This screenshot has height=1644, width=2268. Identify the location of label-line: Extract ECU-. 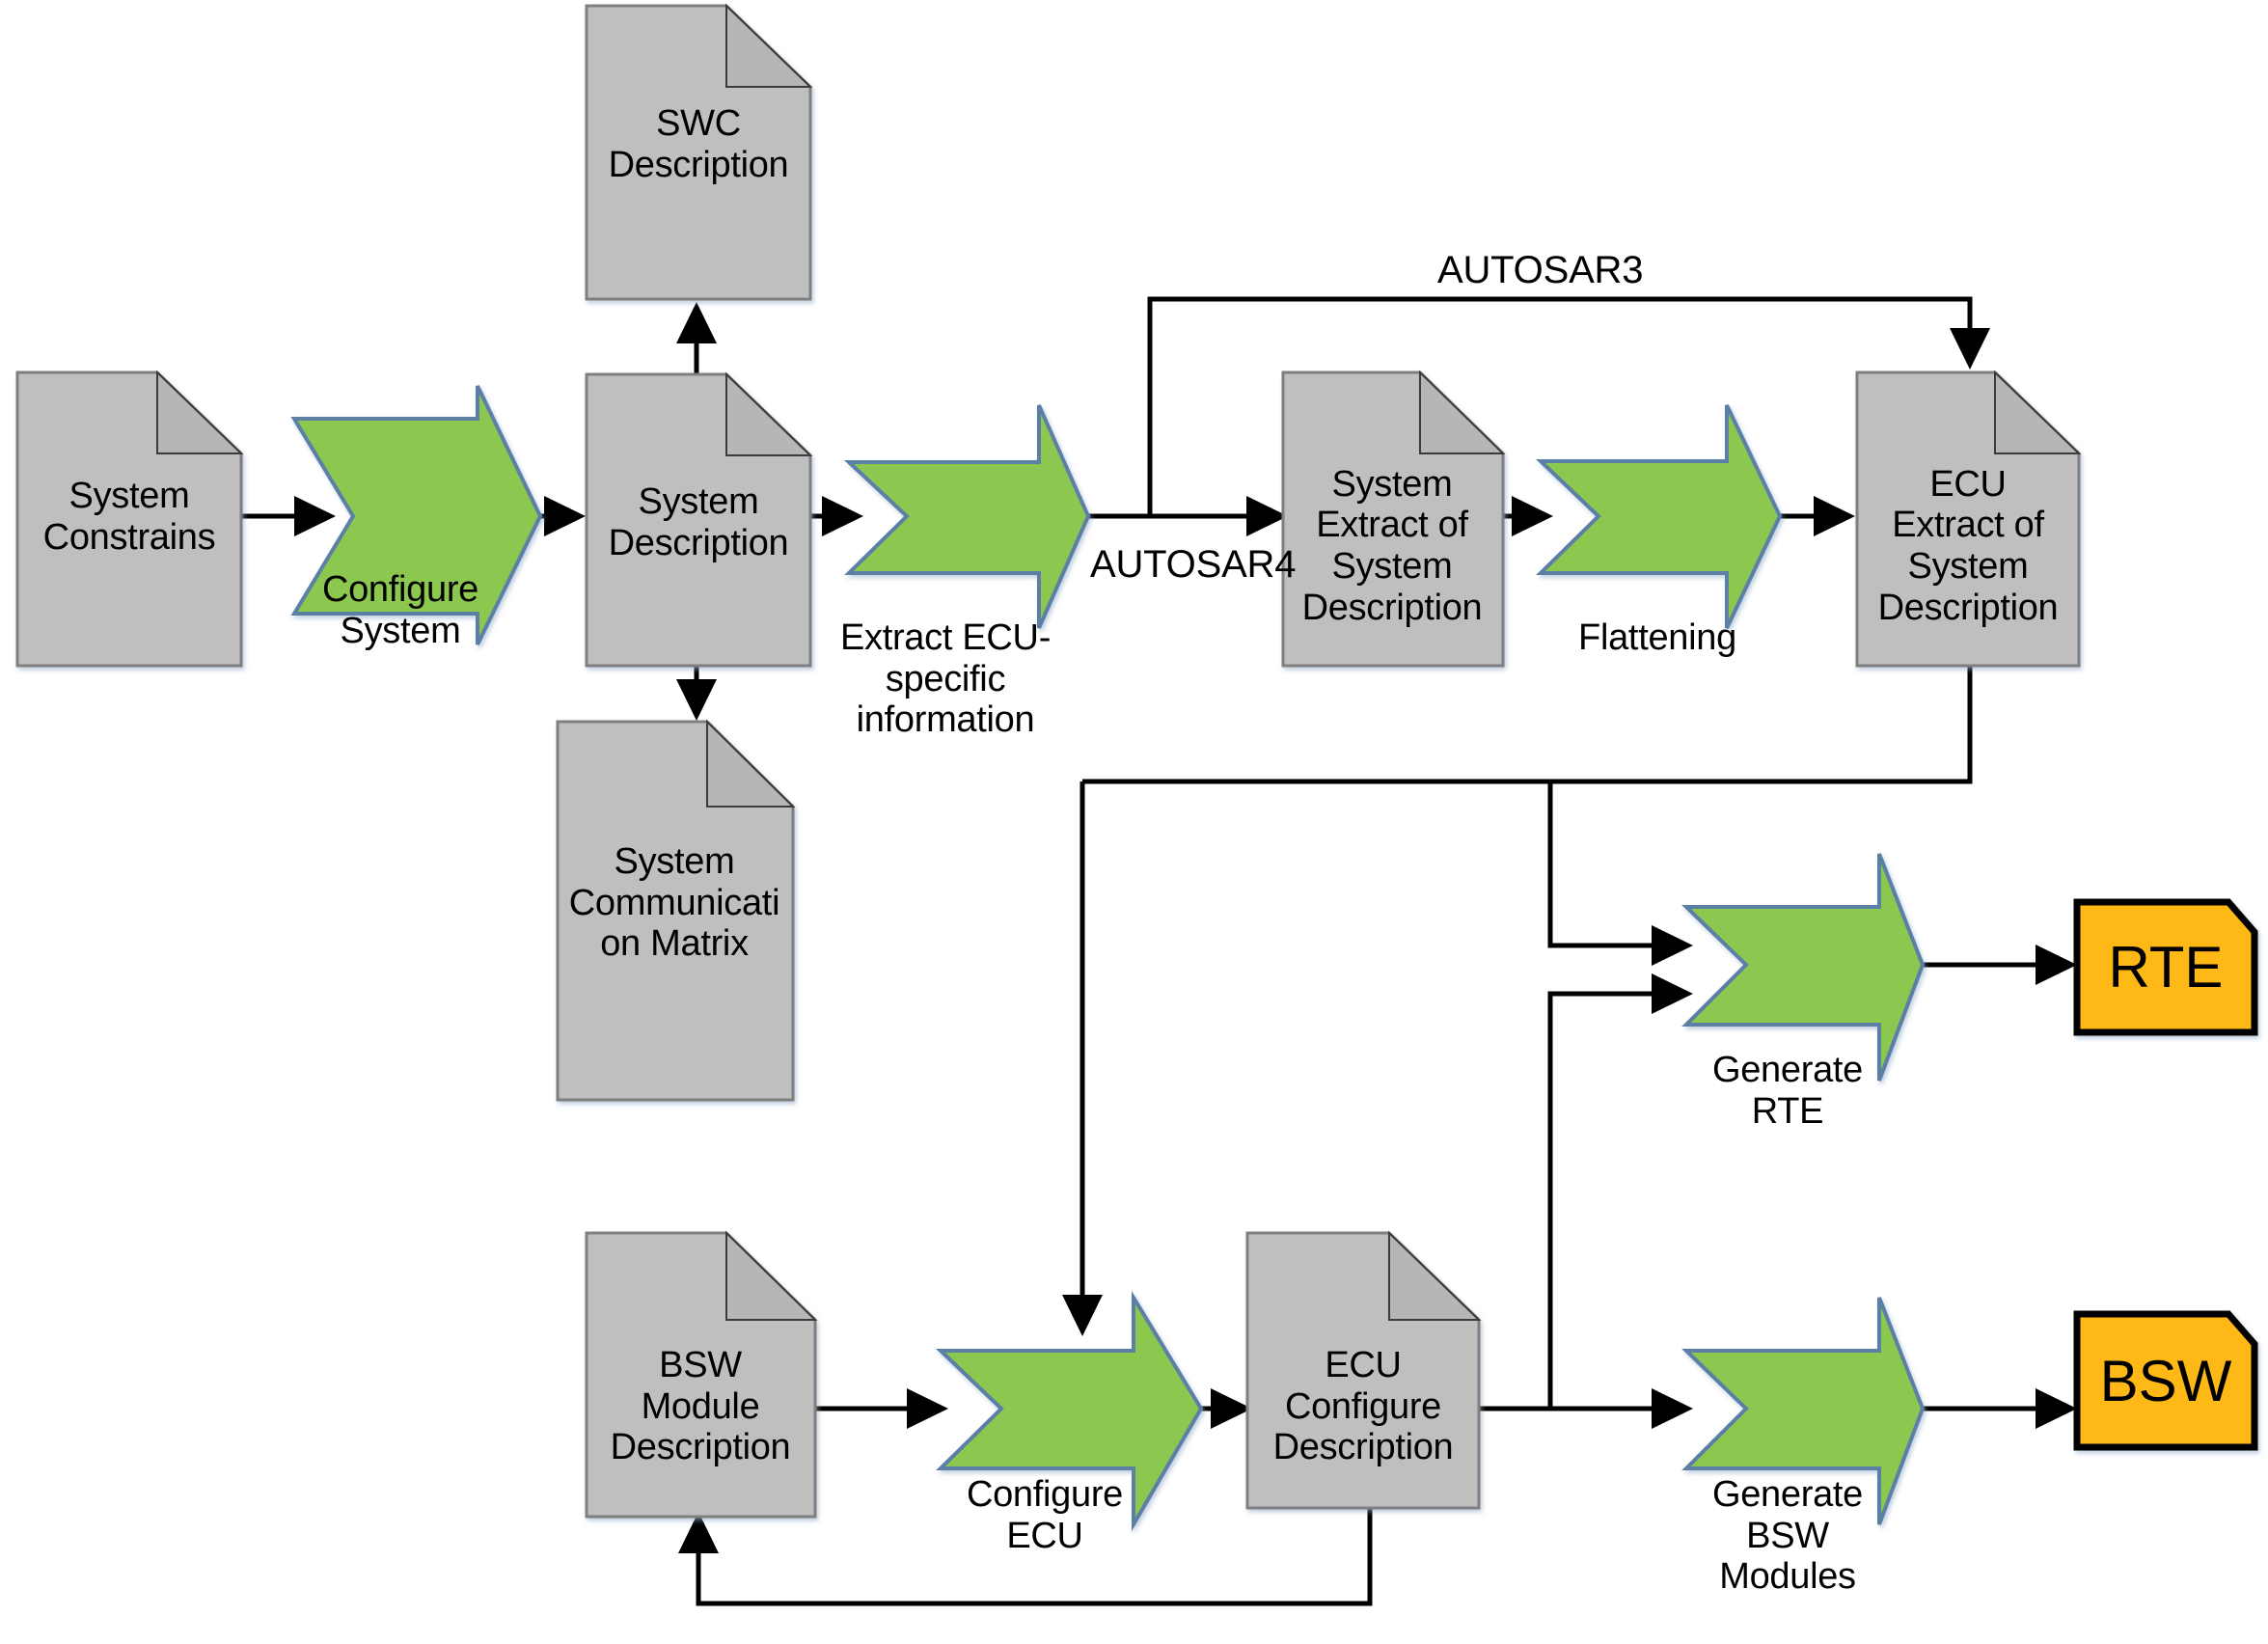
(946, 638).